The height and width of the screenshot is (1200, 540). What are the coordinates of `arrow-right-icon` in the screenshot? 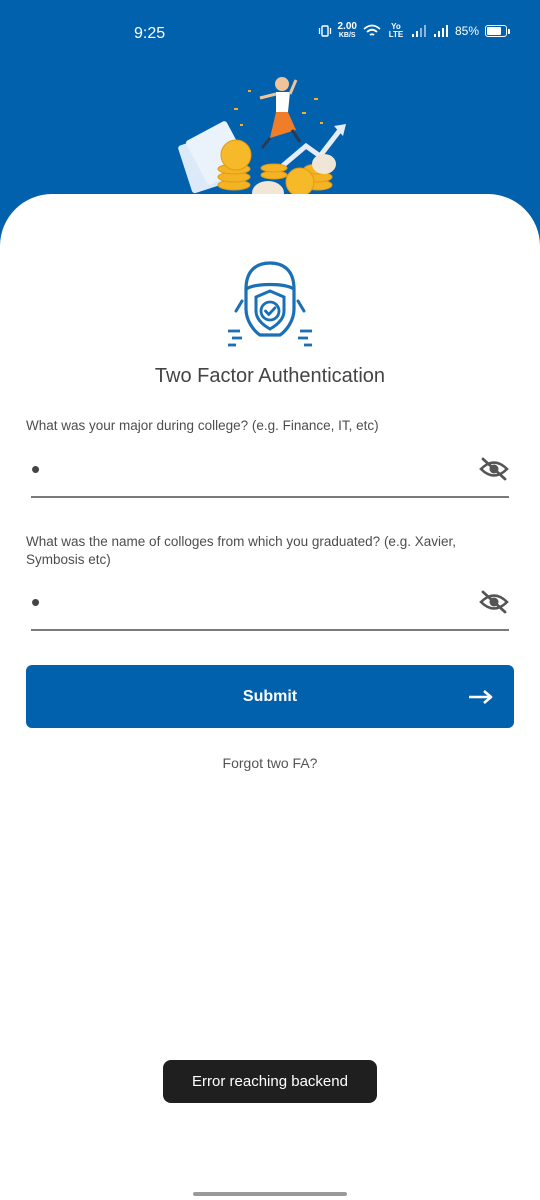 It's located at (481, 697).